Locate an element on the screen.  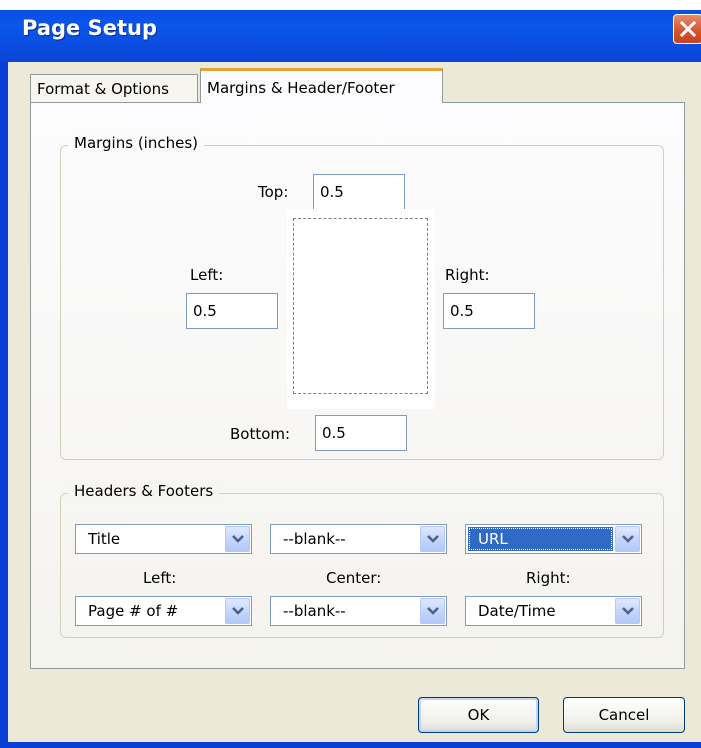
footer-right-value: Date/Time is located at coordinates (517, 611).